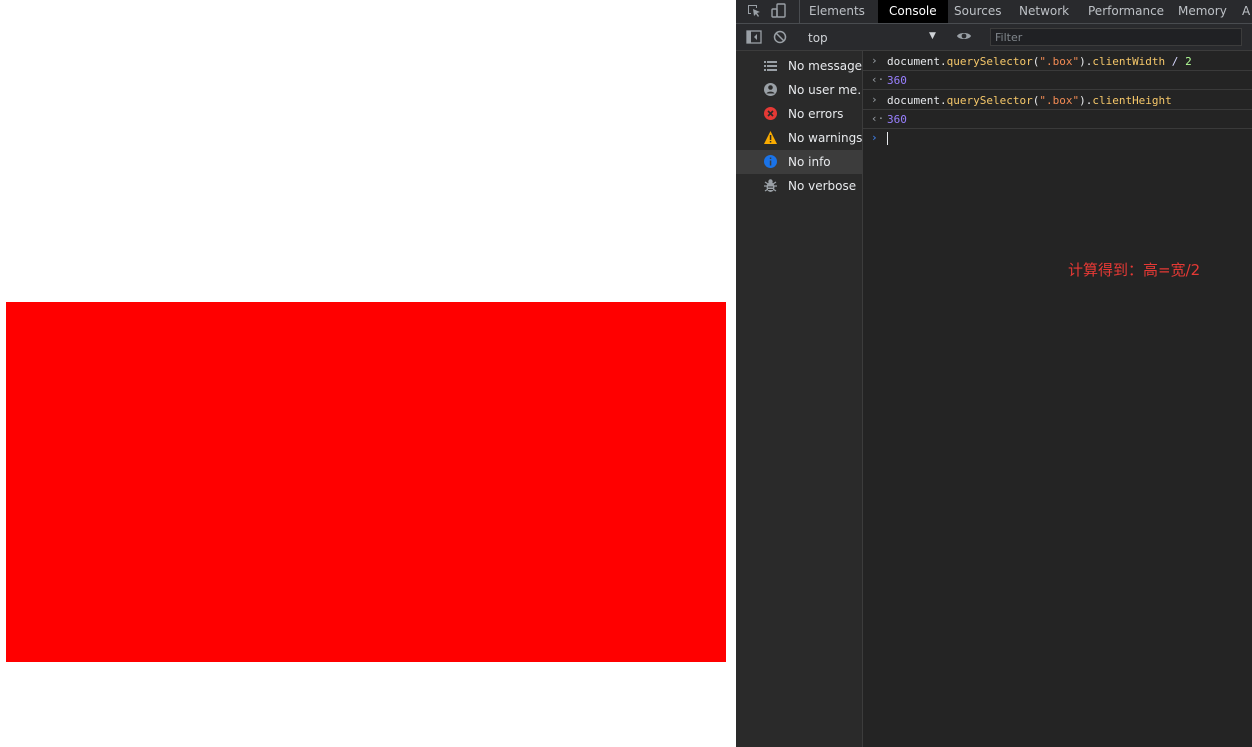 The image size is (1252, 747). Describe the element at coordinates (1116, 37) in the screenshot. I see `filter-input: Filter` at that location.